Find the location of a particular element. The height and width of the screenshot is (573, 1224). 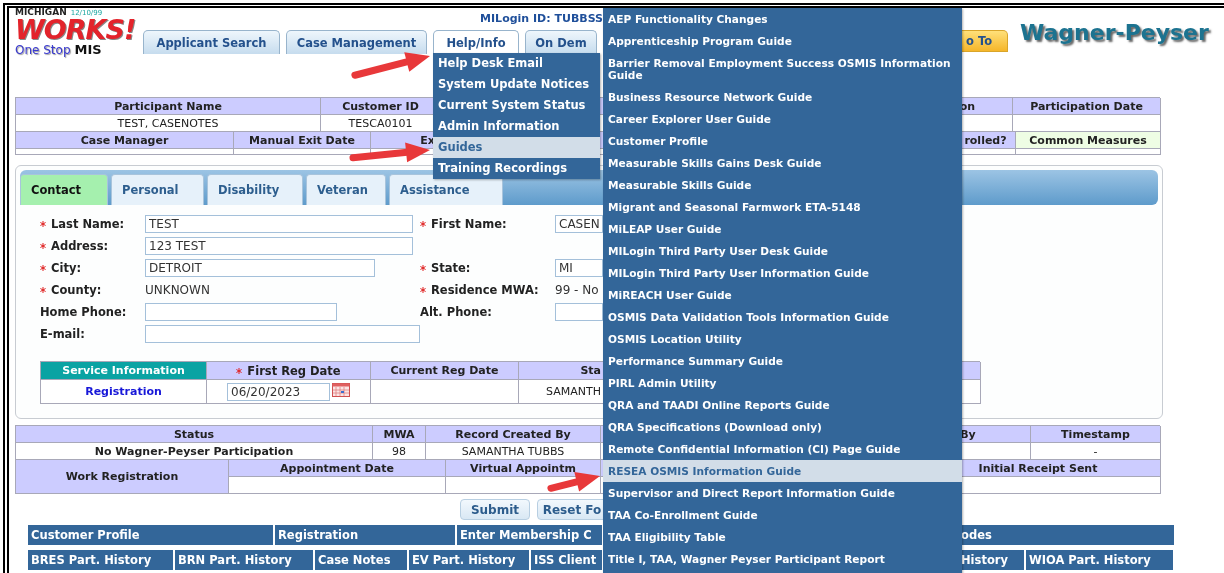

column-header: Appointment Date is located at coordinates (337, 468).